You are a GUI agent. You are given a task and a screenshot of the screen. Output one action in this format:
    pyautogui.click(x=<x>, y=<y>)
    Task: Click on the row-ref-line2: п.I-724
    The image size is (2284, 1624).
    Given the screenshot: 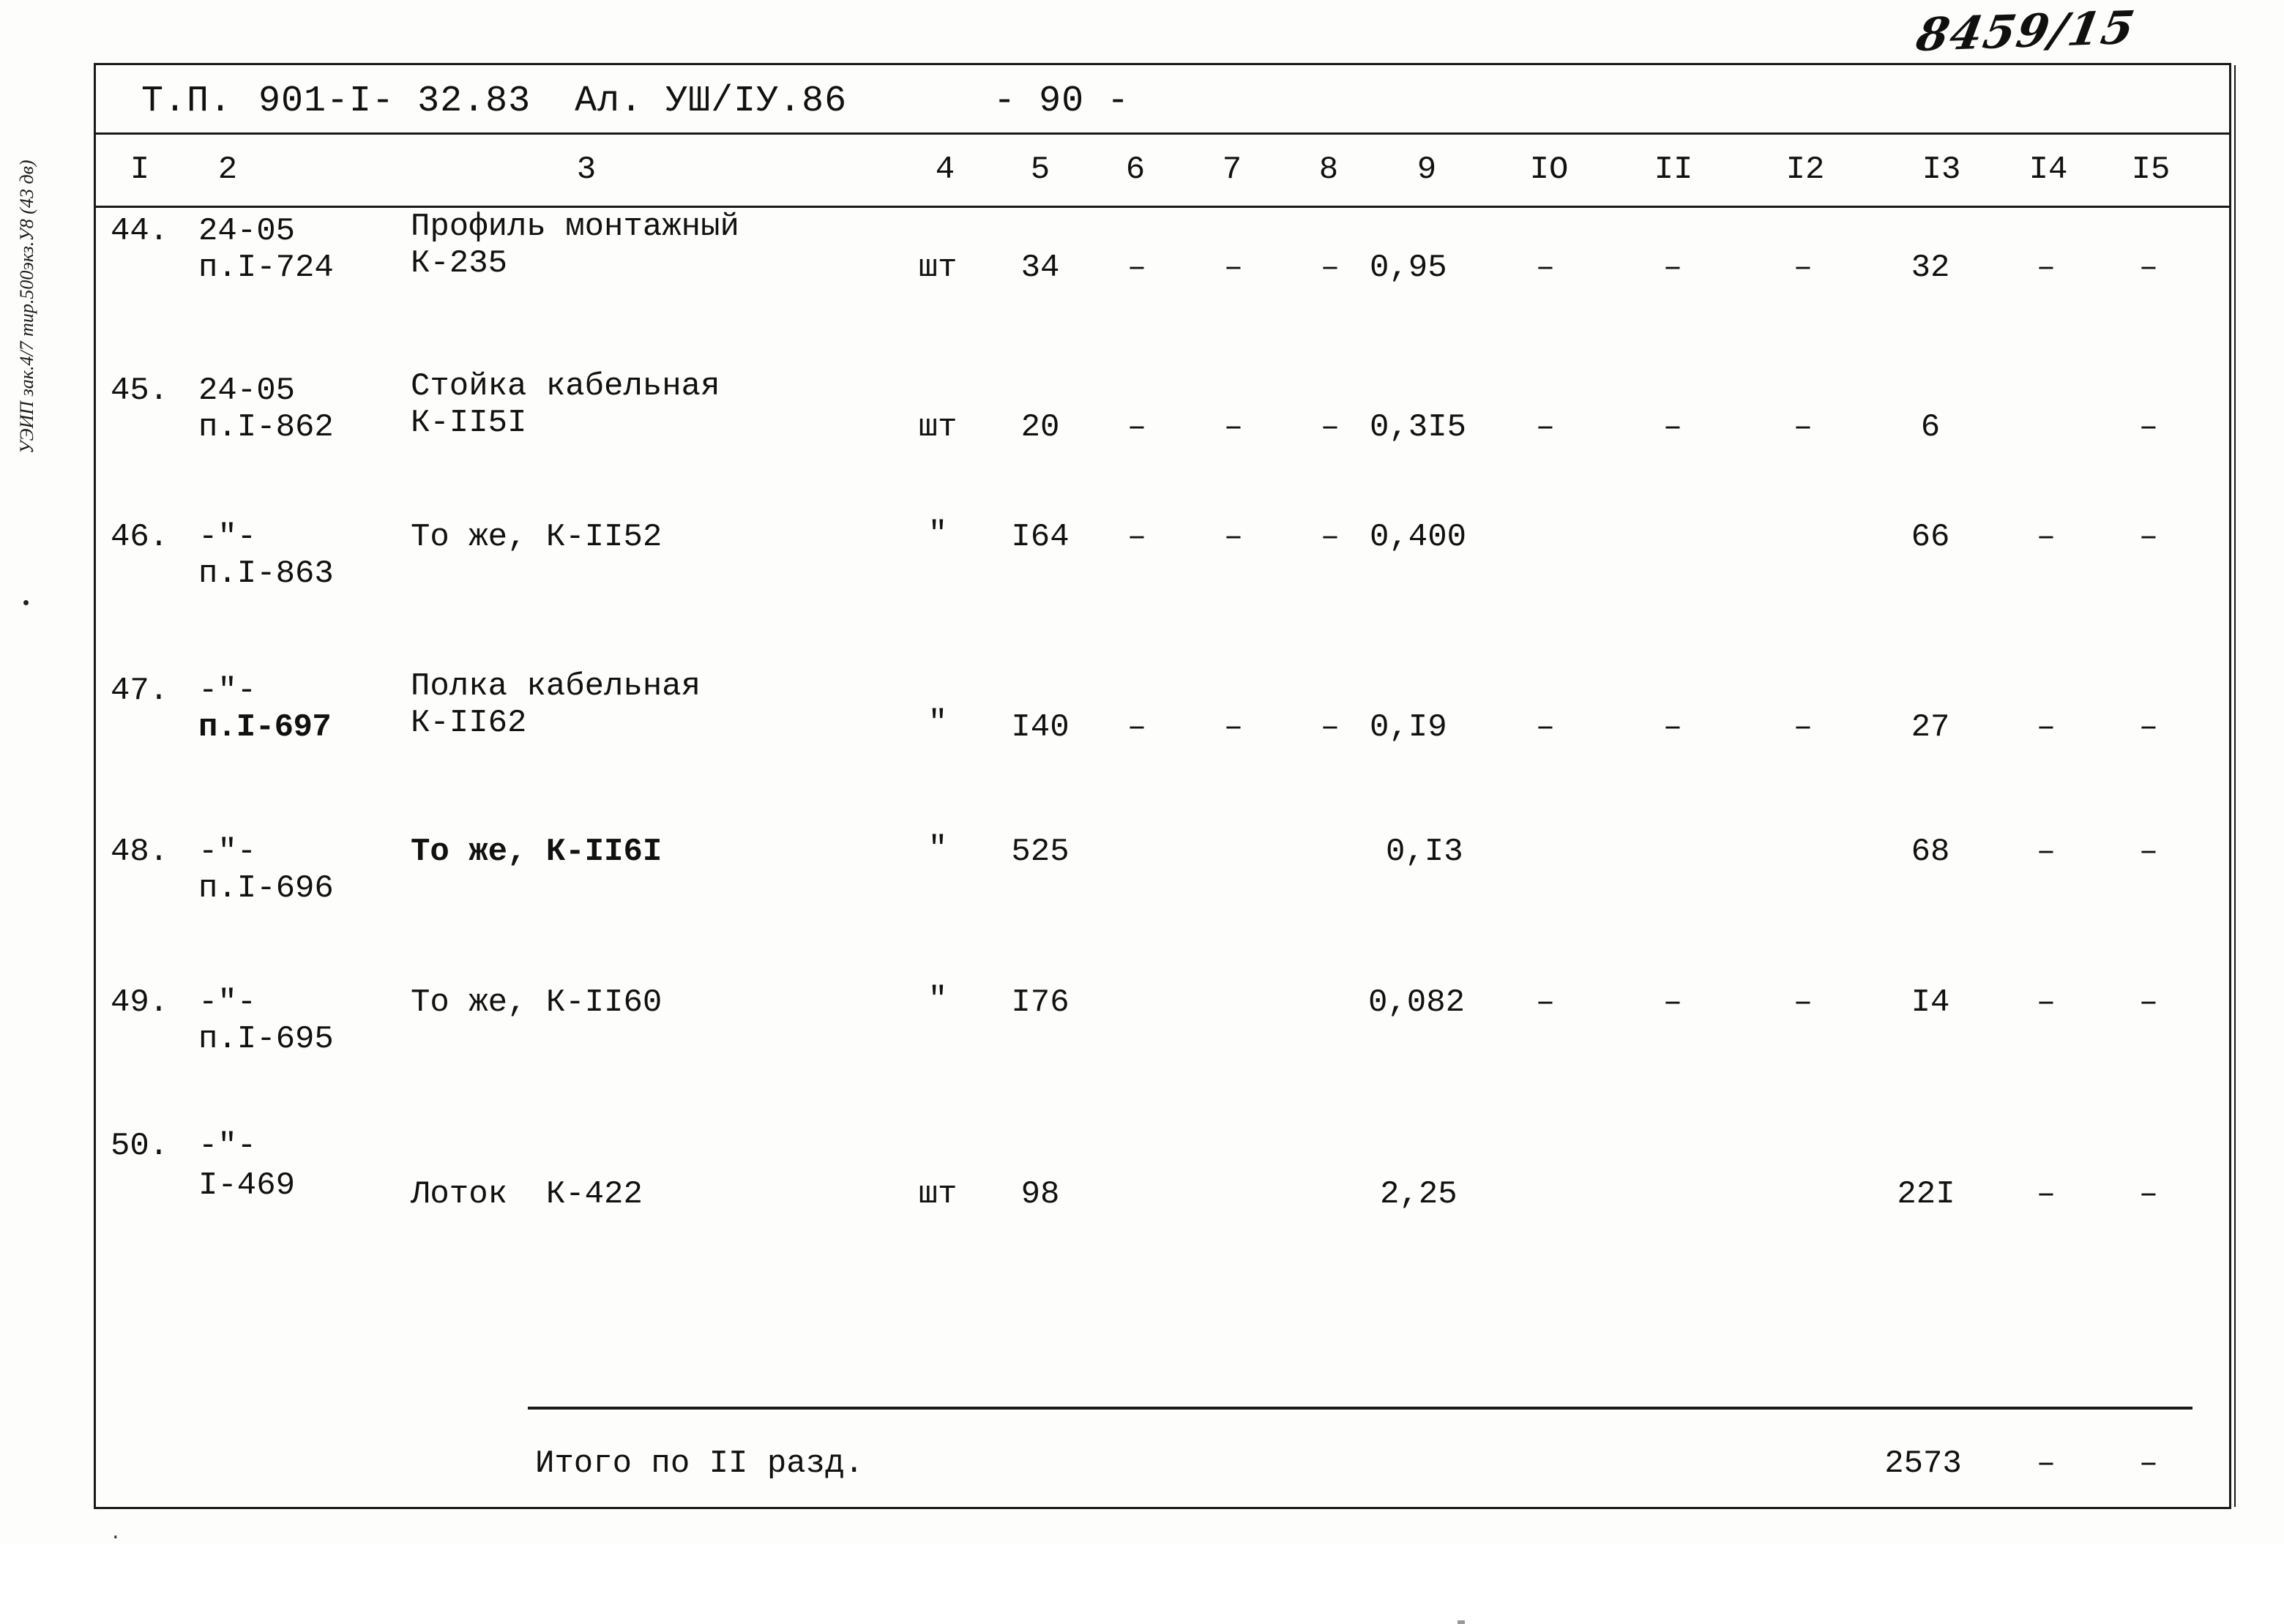 What is the action you would take?
    pyautogui.click(x=266, y=268)
    